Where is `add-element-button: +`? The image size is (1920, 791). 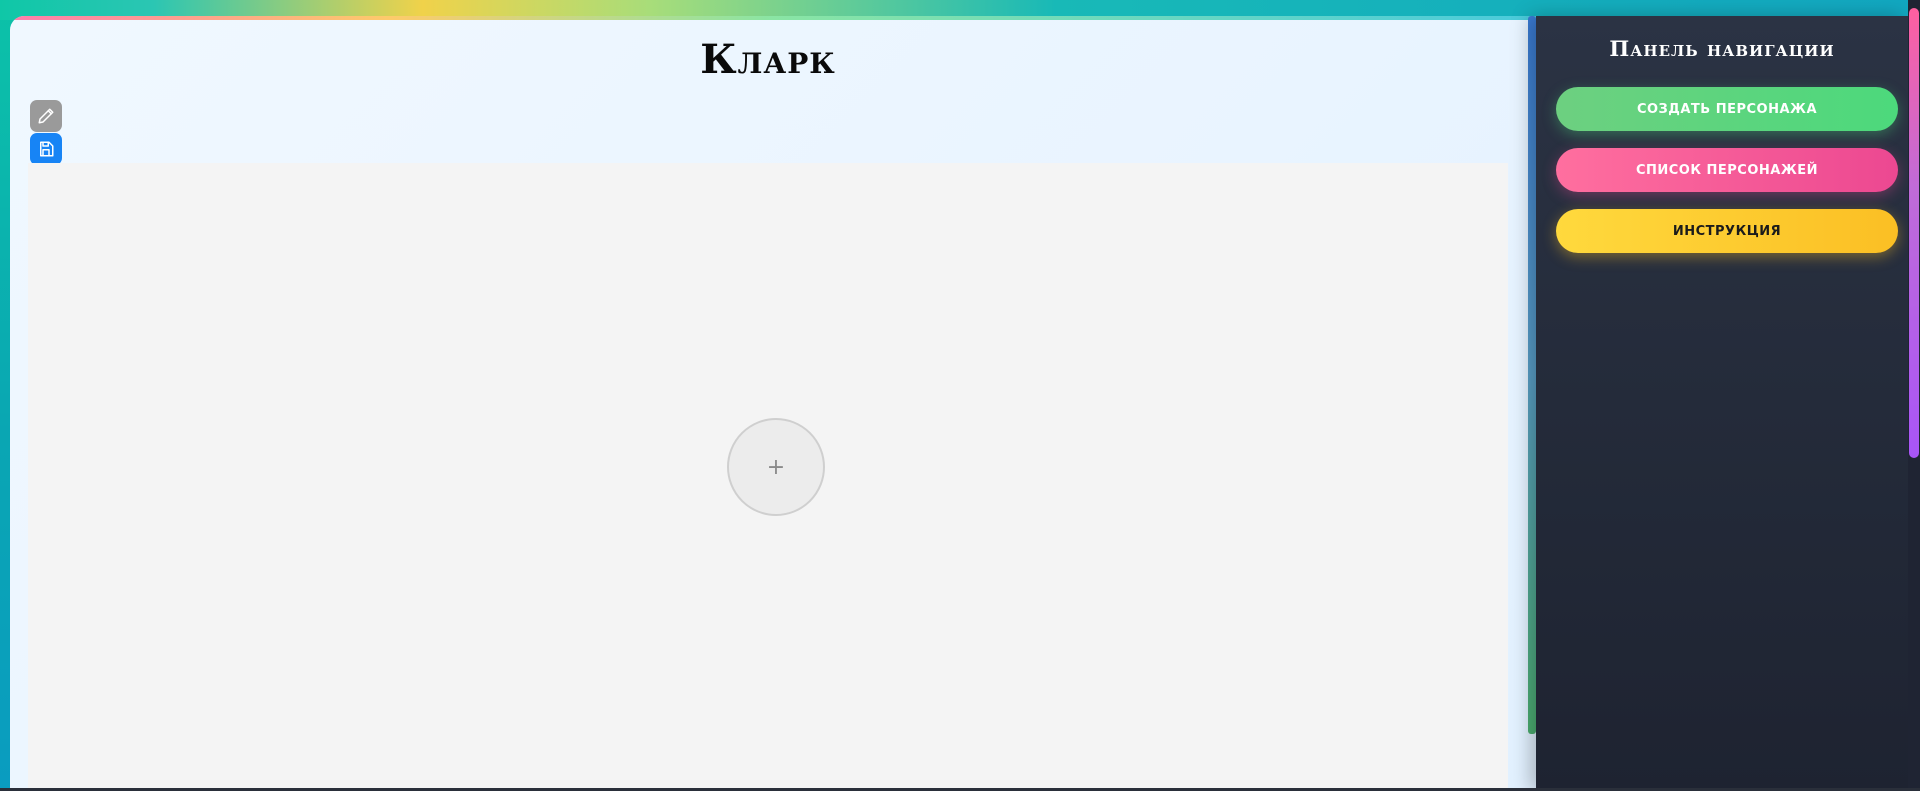
add-element-button: + is located at coordinates (776, 467).